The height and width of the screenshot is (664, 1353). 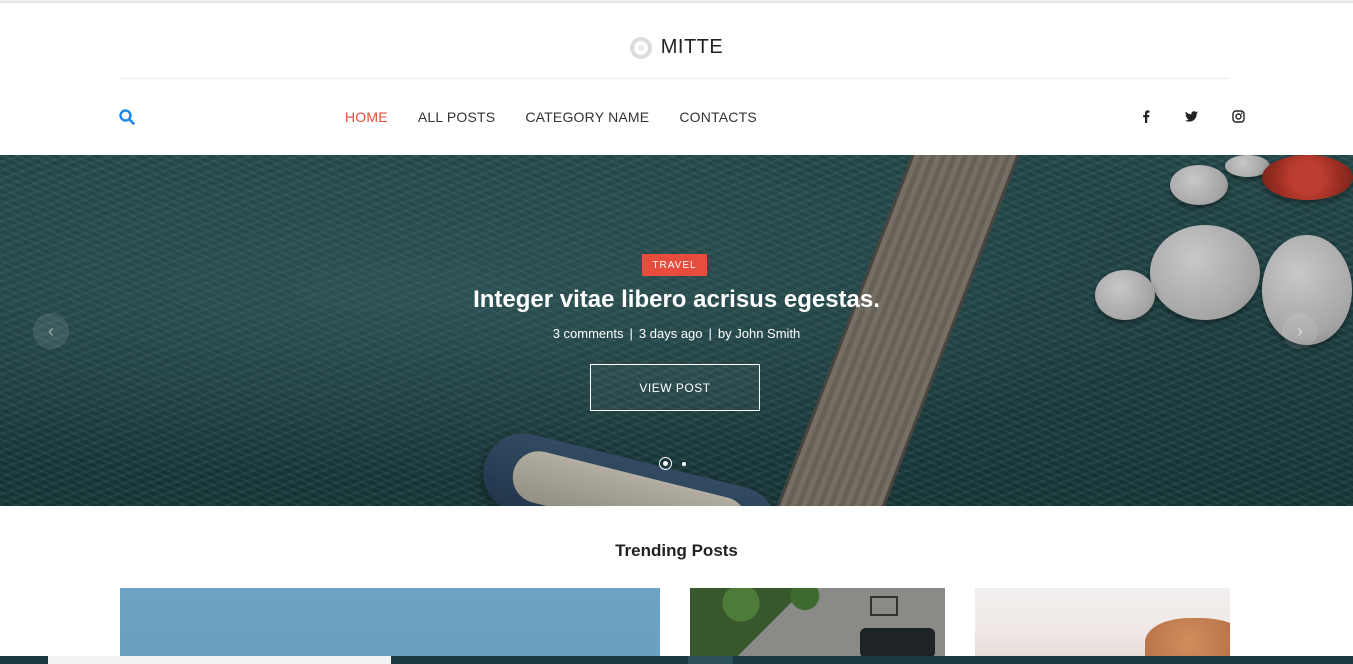 I want to click on category-badge: TRAVEL, so click(x=674, y=265).